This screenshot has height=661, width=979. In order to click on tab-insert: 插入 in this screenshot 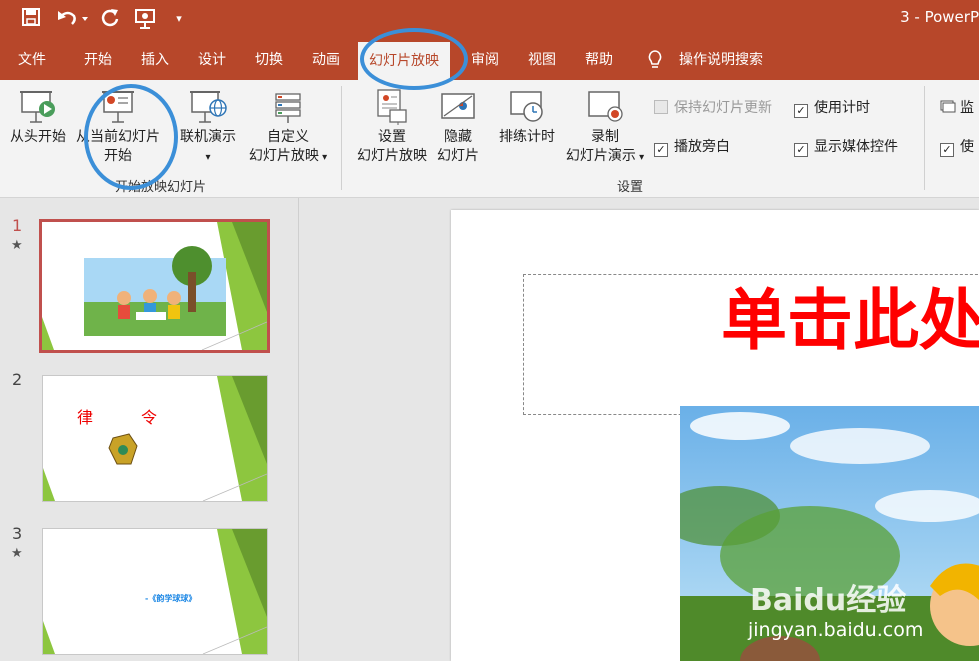, I will do `click(155, 60)`.